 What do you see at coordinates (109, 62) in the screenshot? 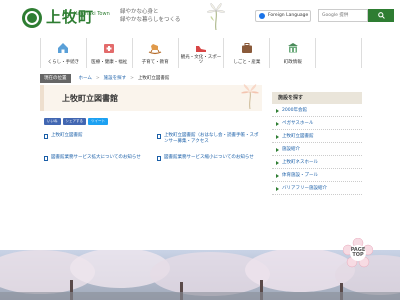
I see `nav-label: 医療・健康・福祉` at bounding box center [109, 62].